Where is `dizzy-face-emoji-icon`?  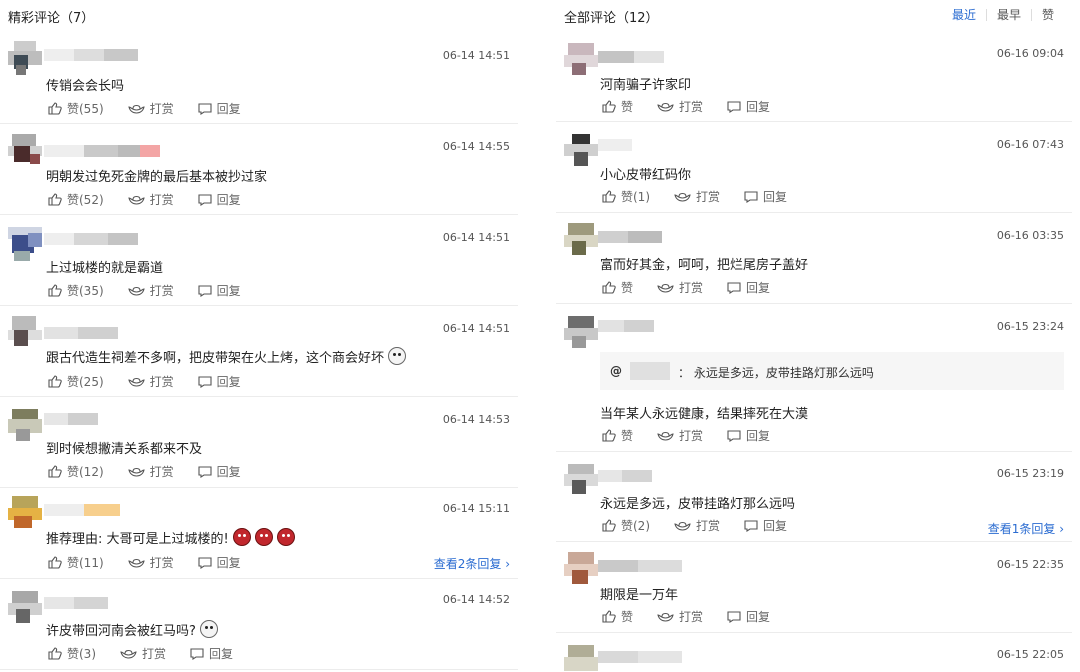 dizzy-face-emoji-icon is located at coordinates (397, 356).